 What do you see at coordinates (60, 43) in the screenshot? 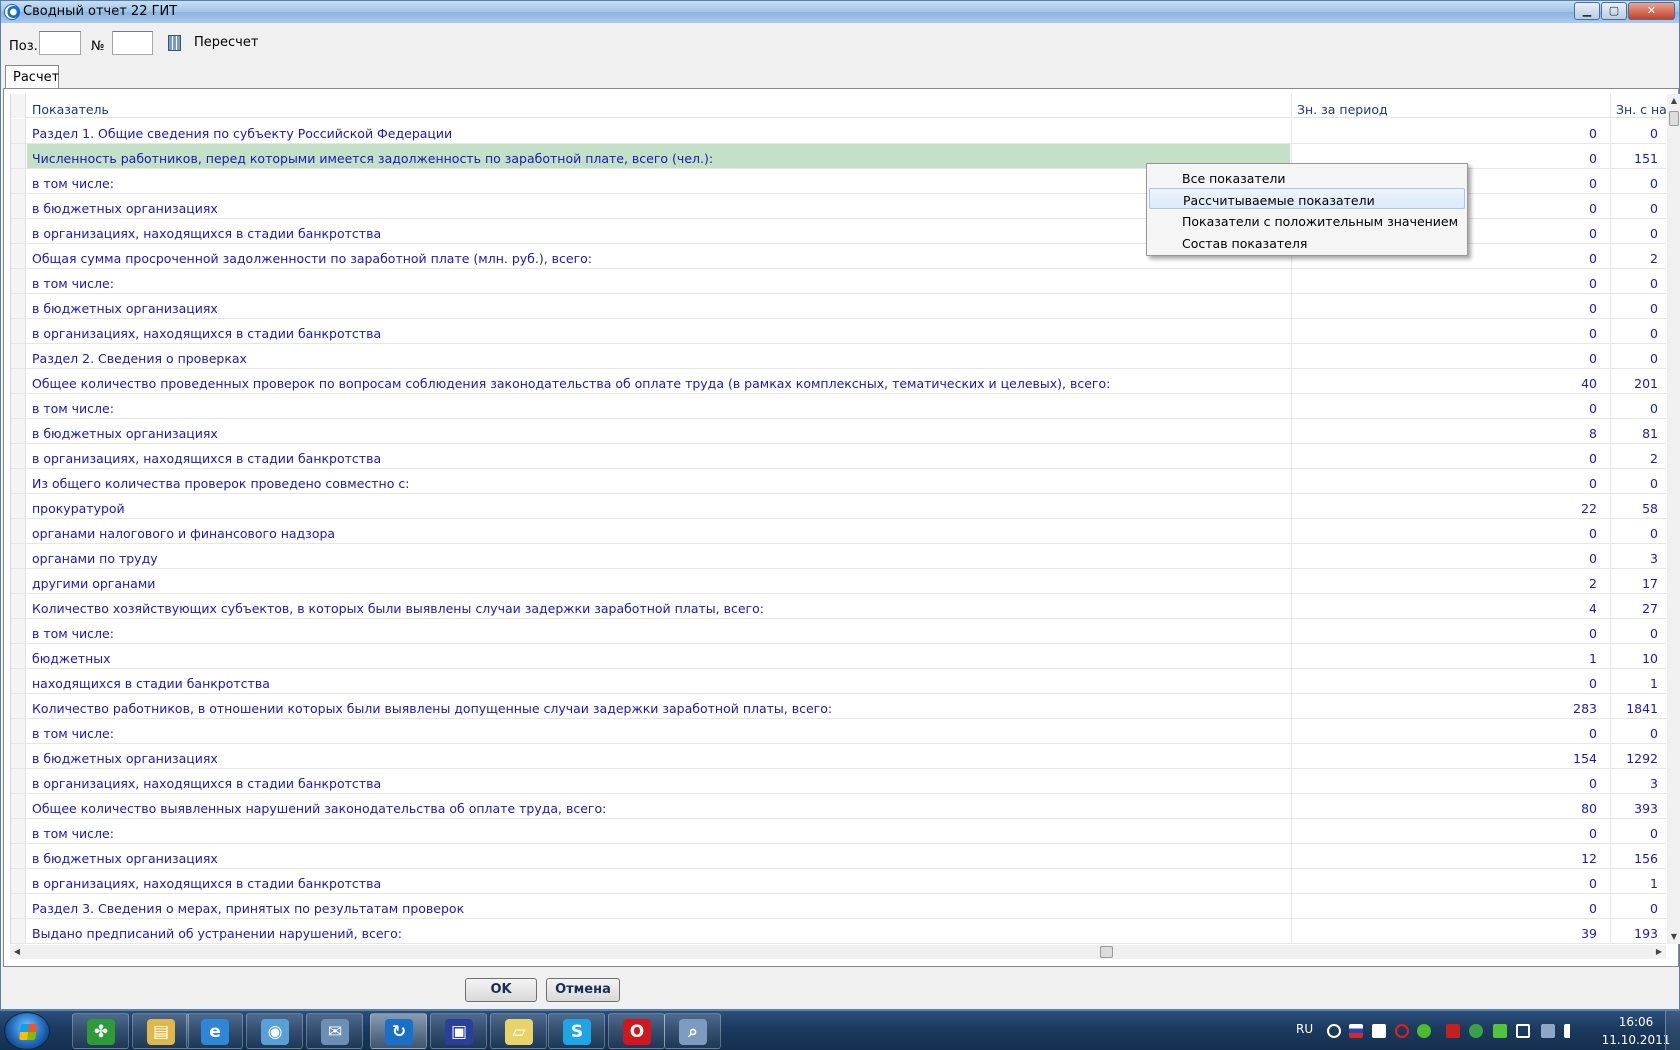
I see `position-input` at bounding box center [60, 43].